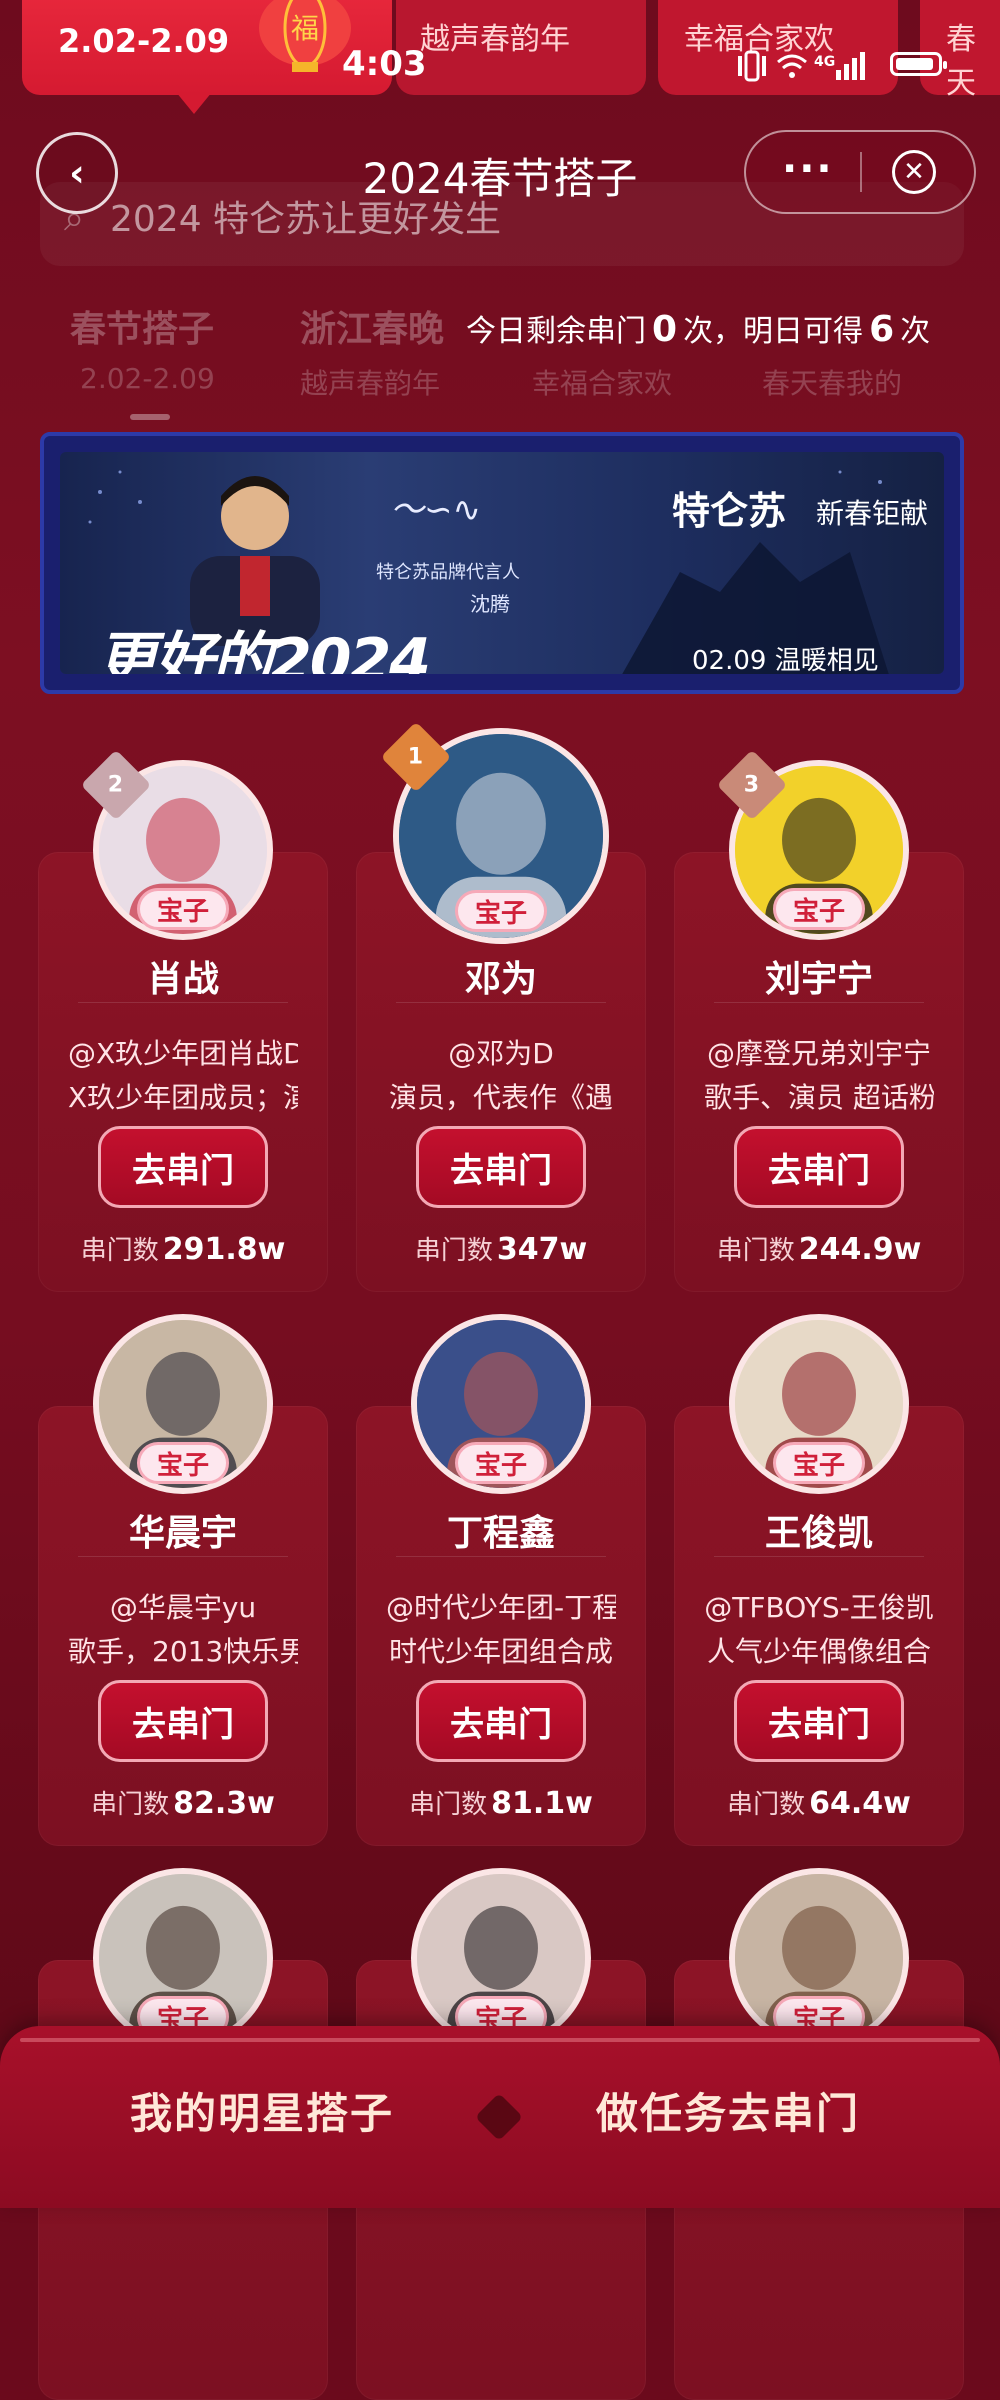 This screenshot has width=1000, height=2400. What do you see at coordinates (832, 383) in the screenshot?
I see `tab-4-sub: 春天春我的` at bounding box center [832, 383].